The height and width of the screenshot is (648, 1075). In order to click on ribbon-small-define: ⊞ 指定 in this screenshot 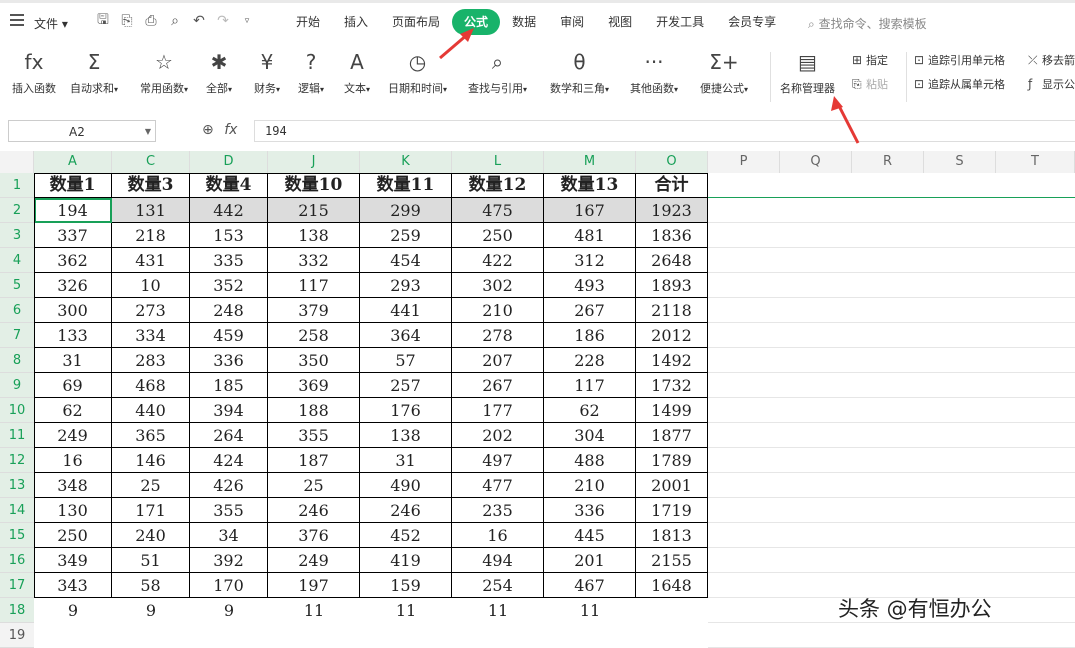, I will do `click(870, 60)`.